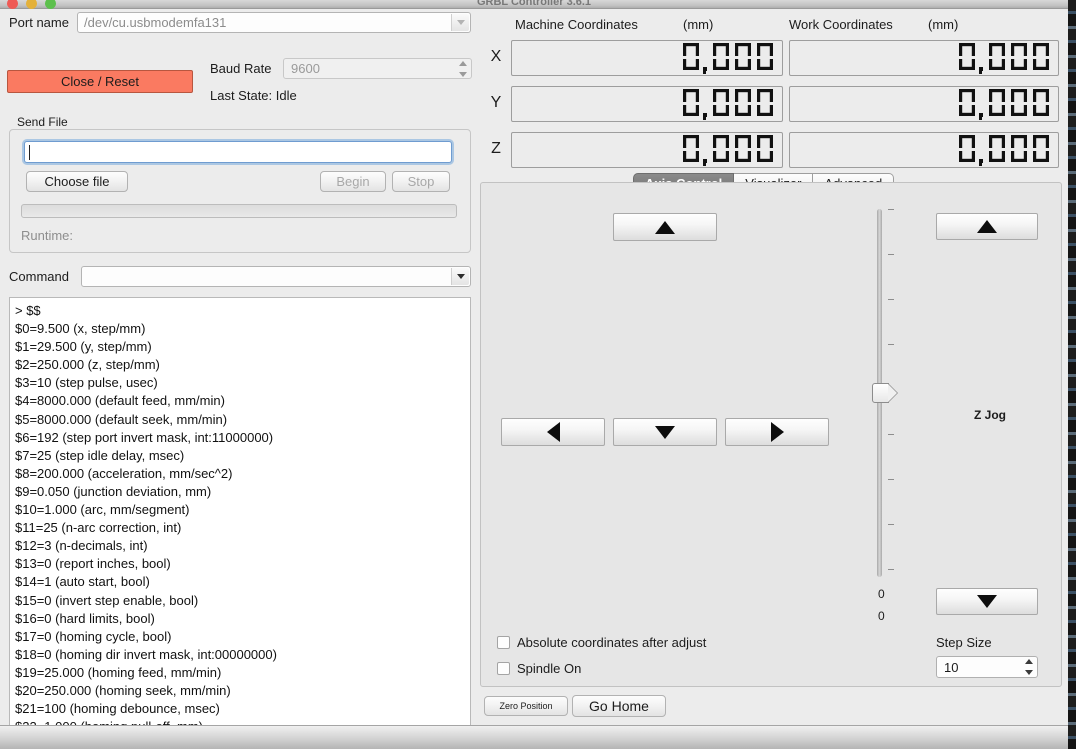 The image size is (1076, 749). I want to click on console-line: $1=29.500 (y, step/mm), so click(83, 347).